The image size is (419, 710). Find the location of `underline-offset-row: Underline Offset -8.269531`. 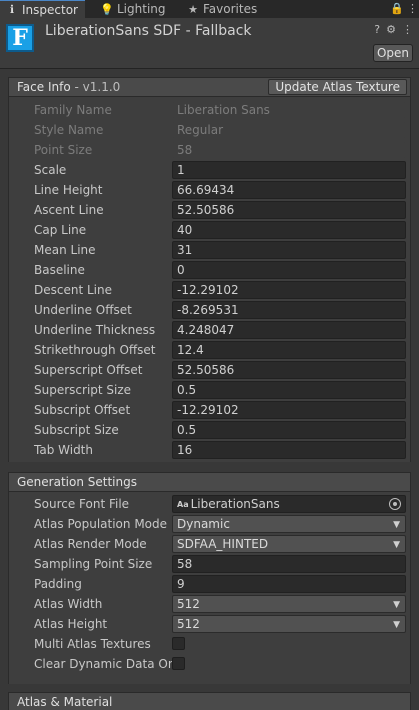

underline-offset-row: Underline Offset -8.269531 is located at coordinates (209, 310).